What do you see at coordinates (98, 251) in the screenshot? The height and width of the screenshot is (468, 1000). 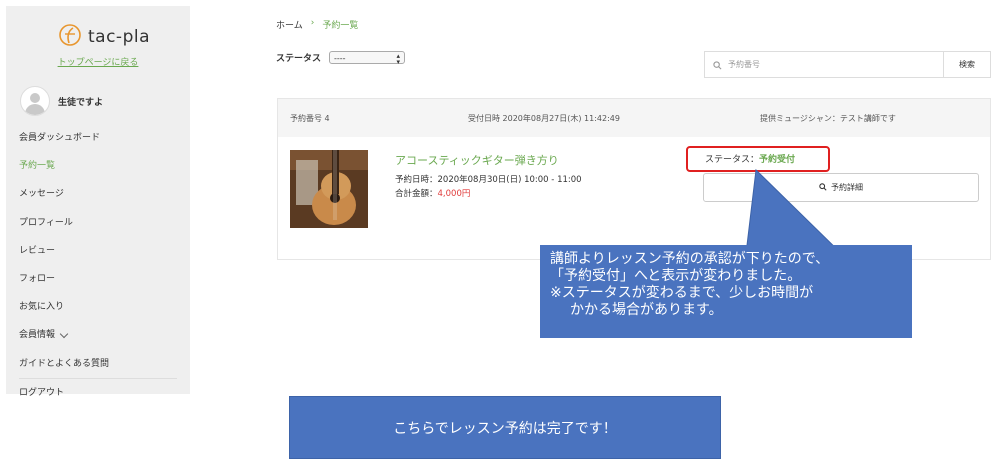 I see `sidebar-item-reviews: レビュー` at bounding box center [98, 251].